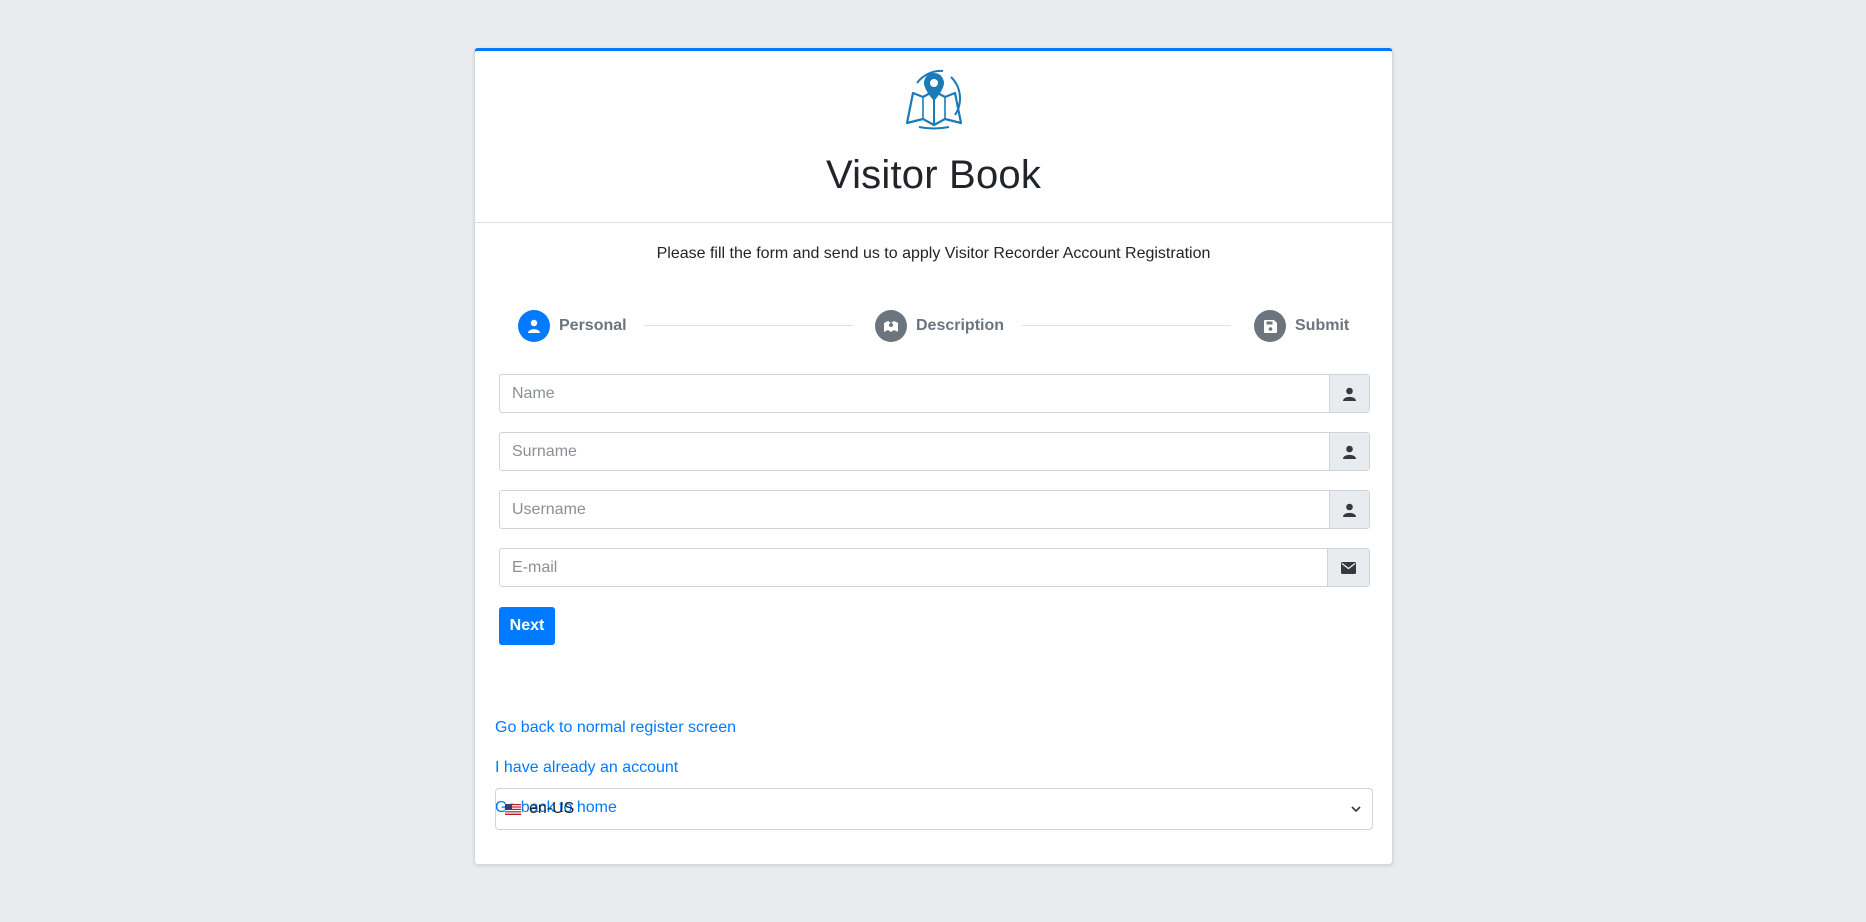 The width and height of the screenshot is (1866, 922). What do you see at coordinates (527, 626) in the screenshot?
I see `next-button: Next` at bounding box center [527, 626].